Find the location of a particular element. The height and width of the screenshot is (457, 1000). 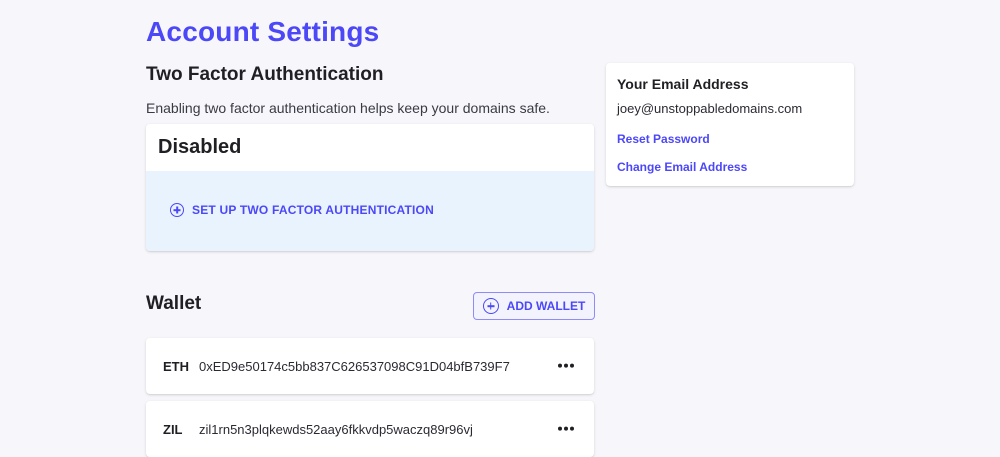

two-factor-status: Disabled is located at coordinates (200, 147).